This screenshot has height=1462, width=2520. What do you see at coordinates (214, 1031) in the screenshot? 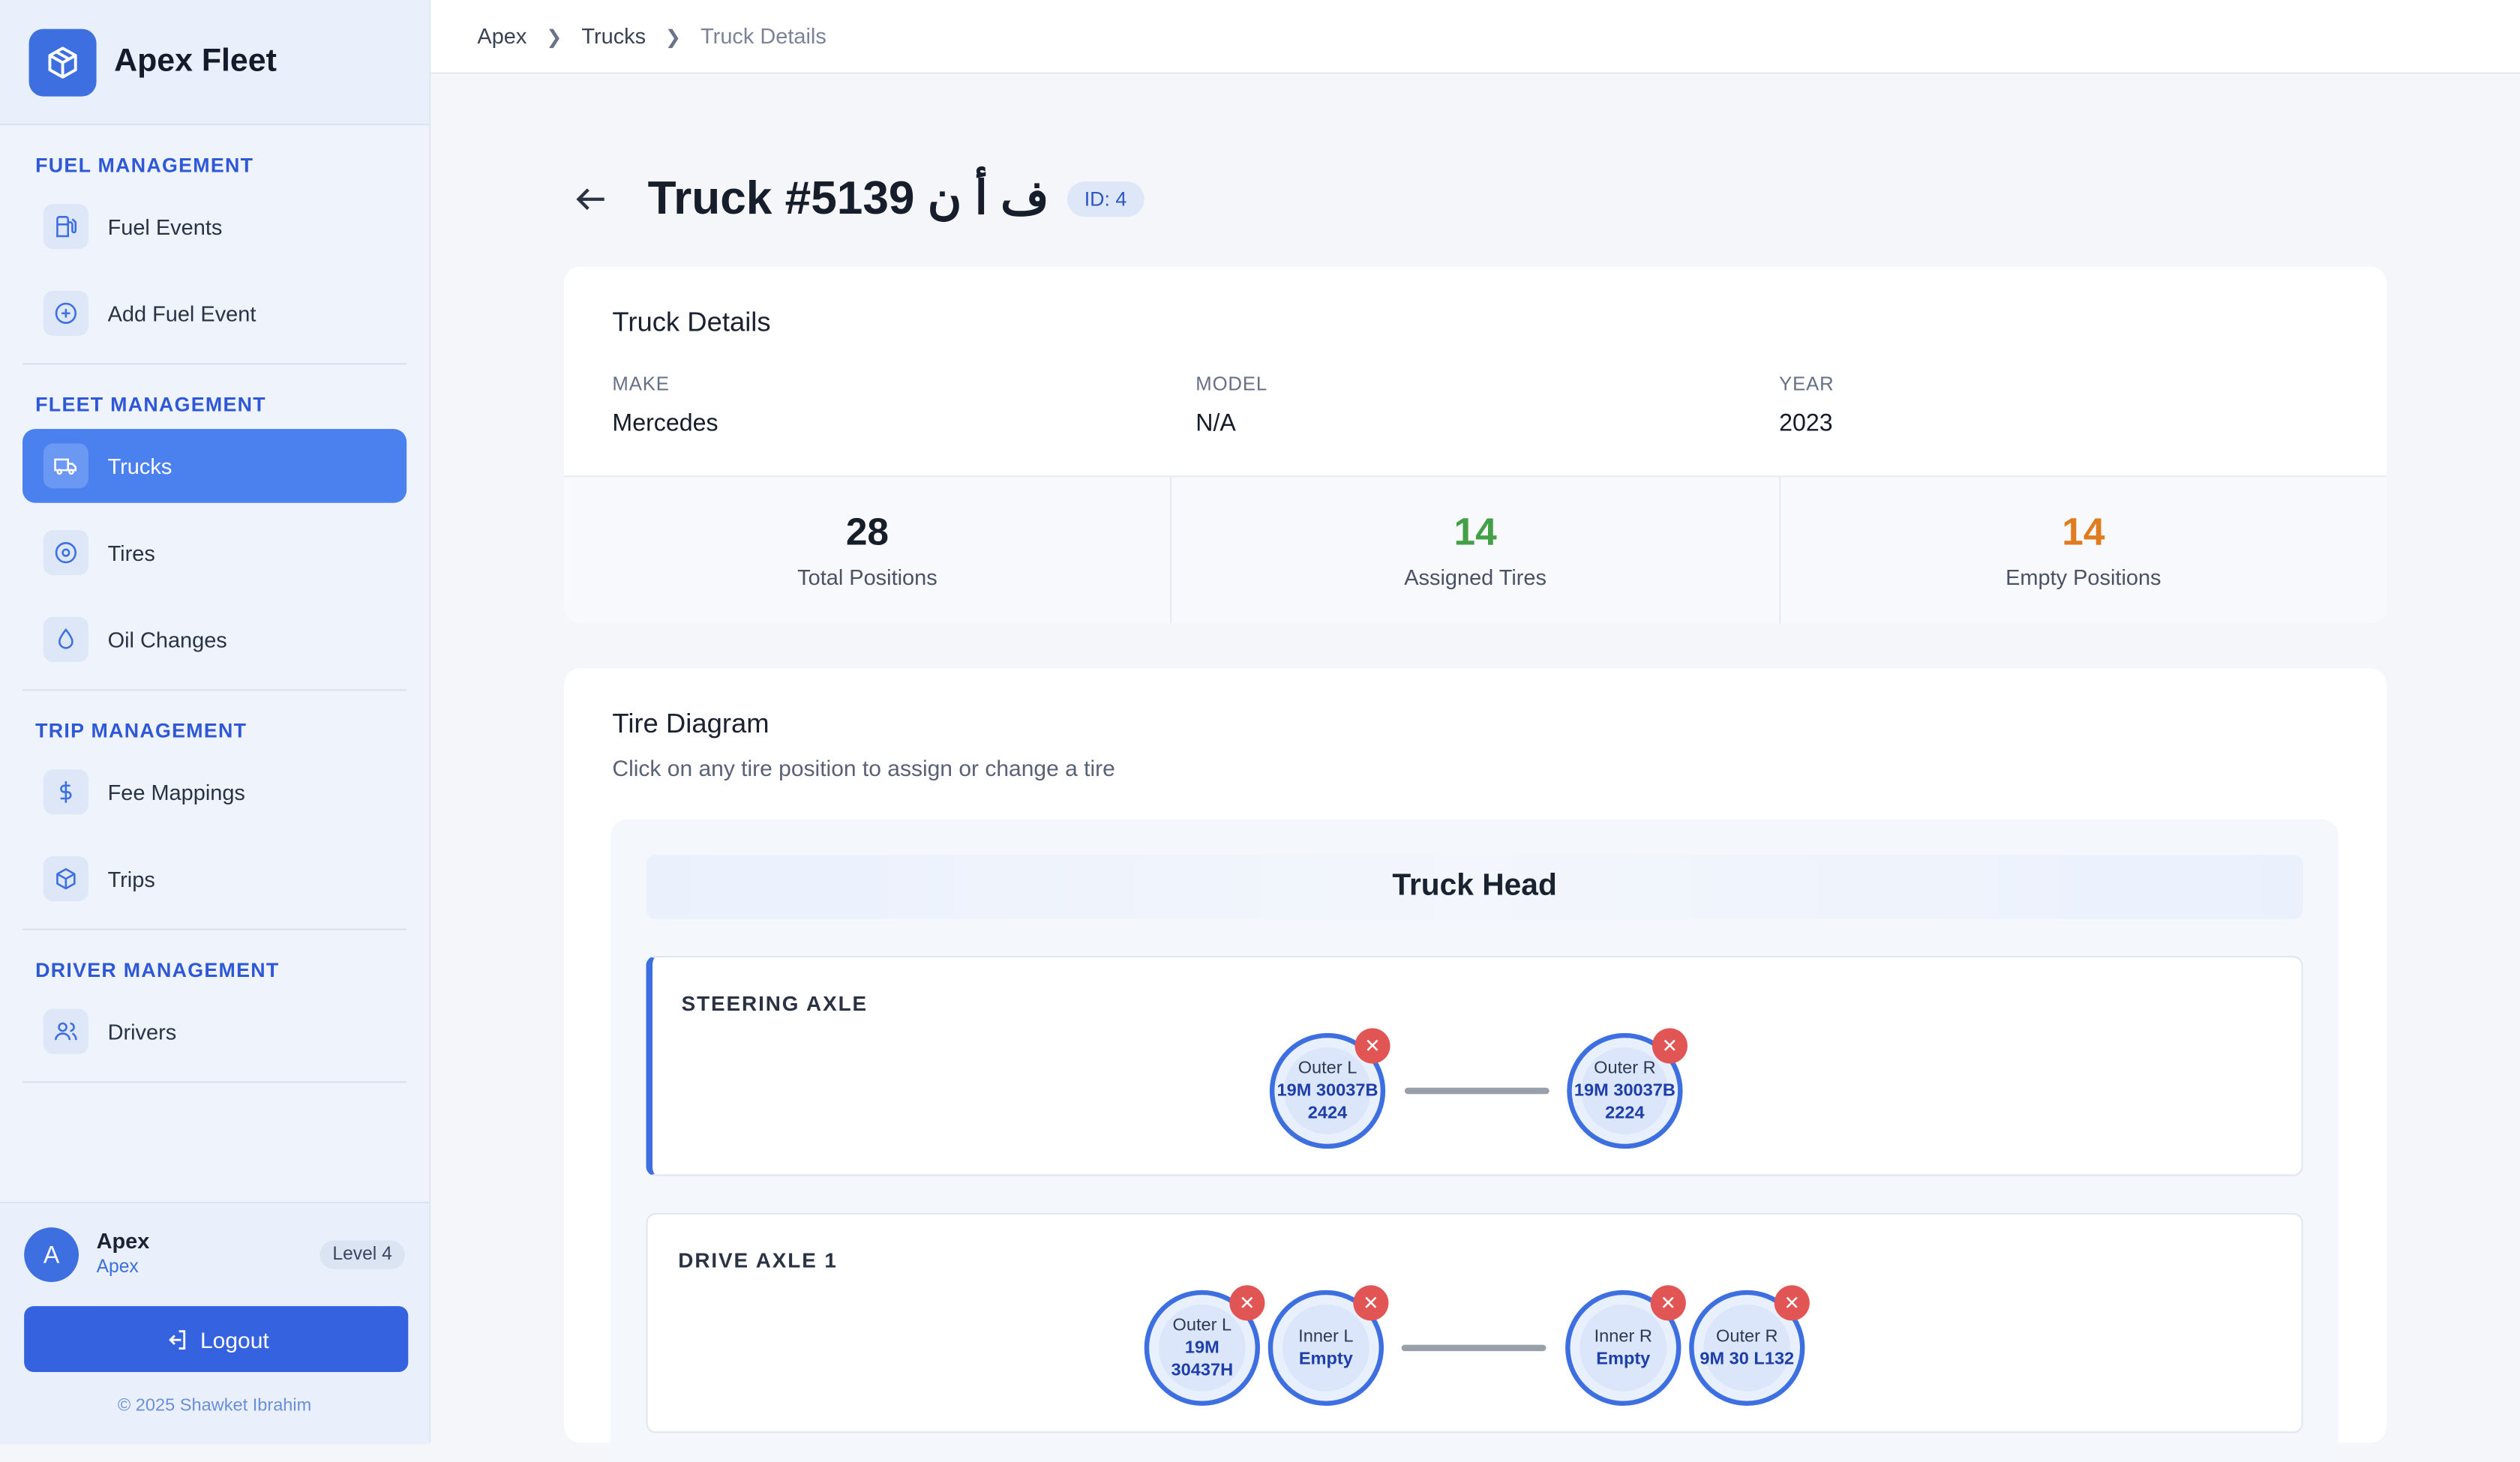
I see `sidebar-item-drivers: Drivers` at bounding box center [214, 1031].